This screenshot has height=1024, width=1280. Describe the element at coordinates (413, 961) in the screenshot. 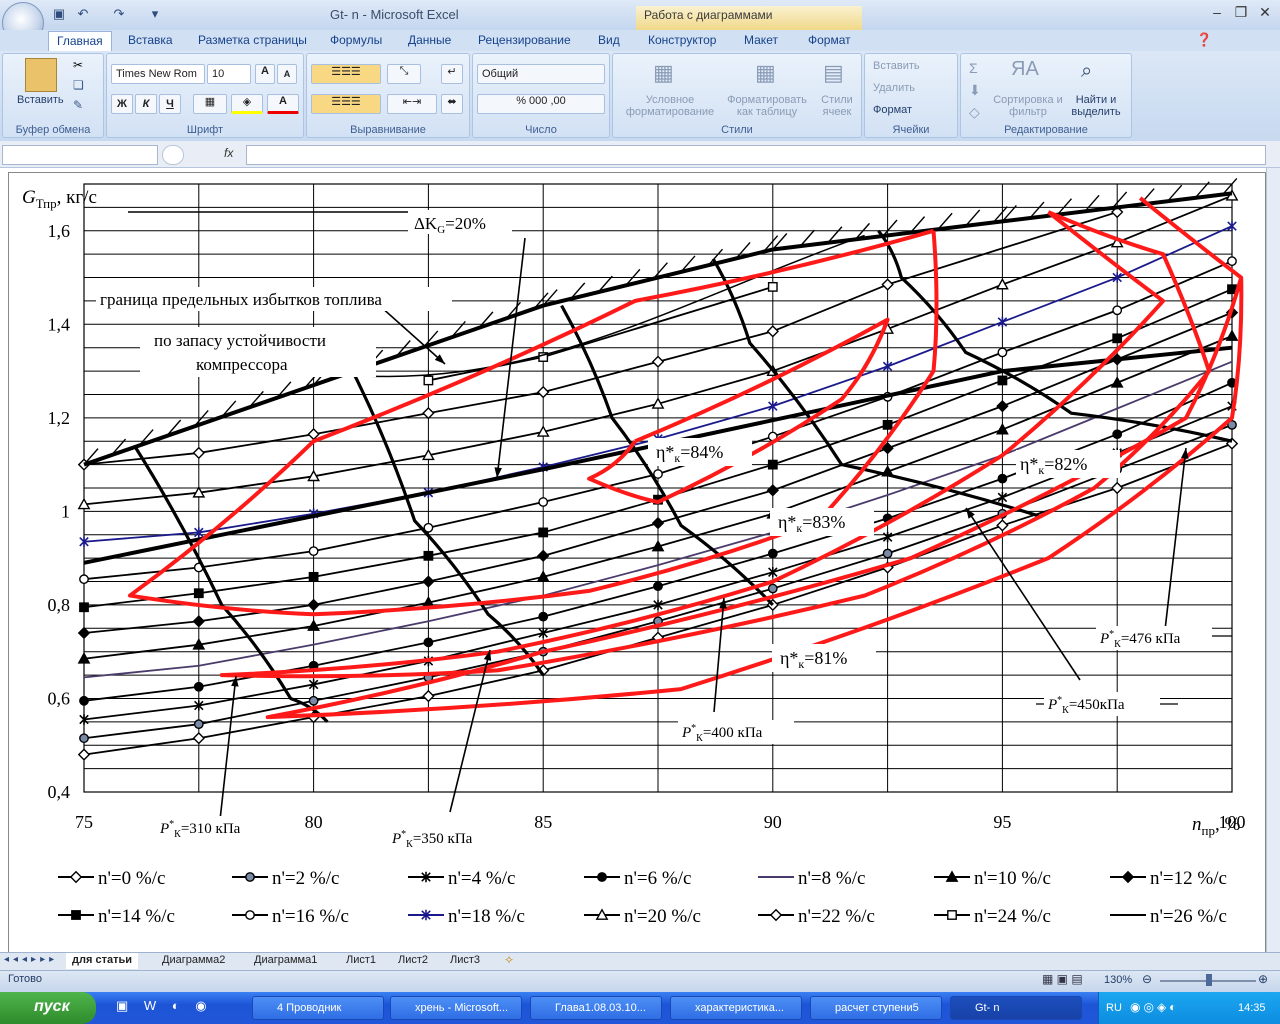

I see `sheet-tab-sheet2: Лист2` at that location.